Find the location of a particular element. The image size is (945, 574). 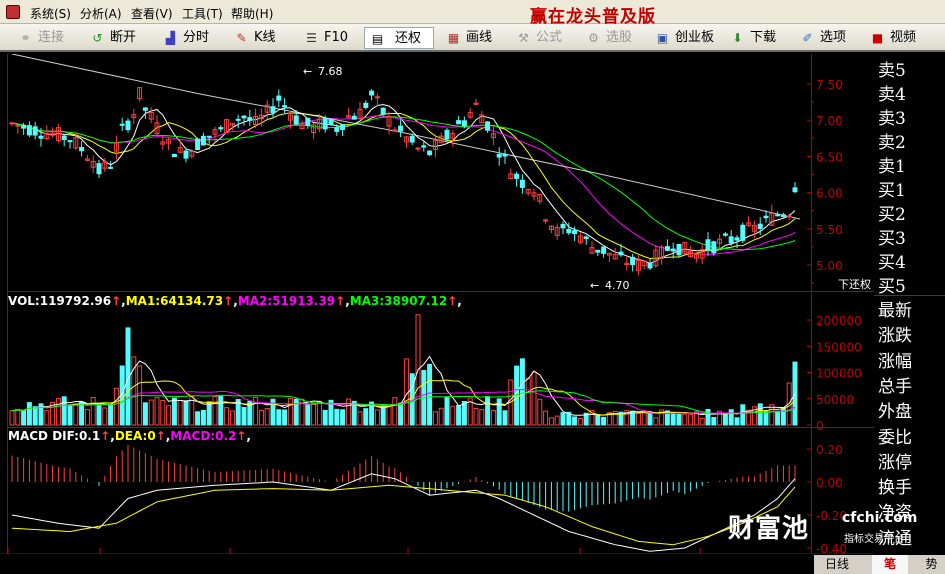

stat-label: 涨停 is located at coordinates (895, 462).